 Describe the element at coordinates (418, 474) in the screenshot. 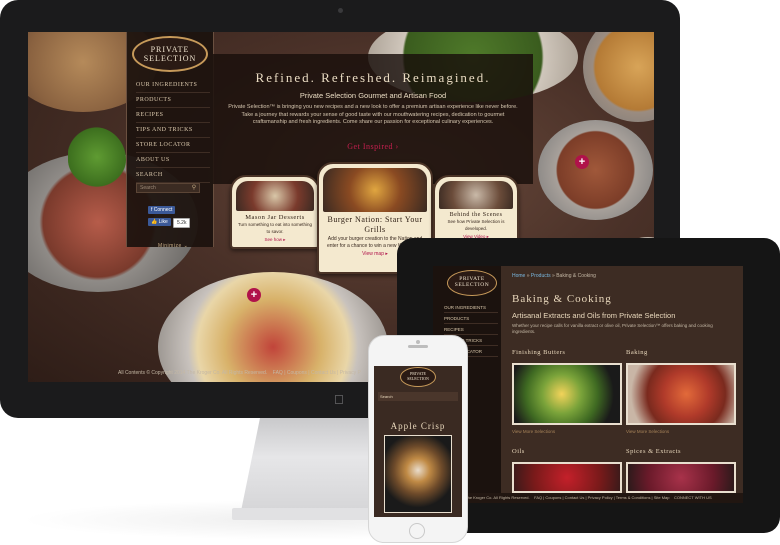

I see `recipe-photo` at that location.